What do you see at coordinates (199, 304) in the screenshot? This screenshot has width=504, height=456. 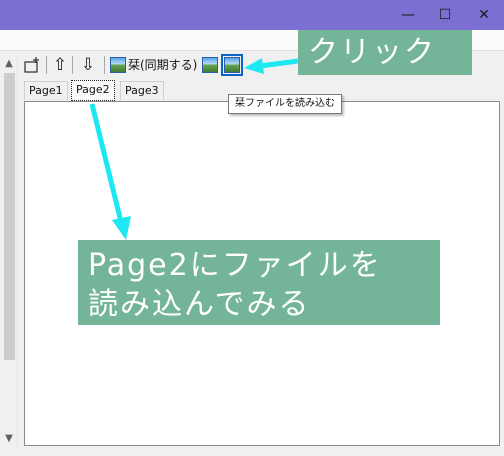 I see `instruction-line-2: 読み込んでみる` at bounding box center [199, 304].